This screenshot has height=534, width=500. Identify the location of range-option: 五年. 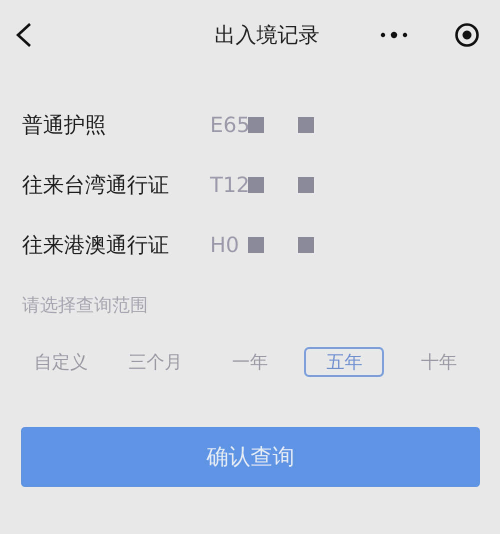
(344, 362).